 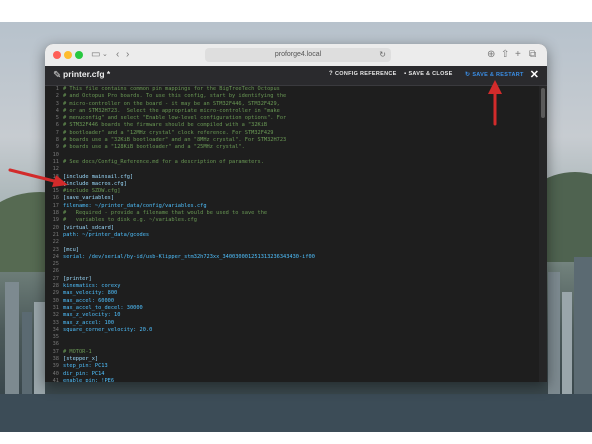 What do you see at coordinates (103, 307) in the screenshot?
I see `line-text: max_accel_to_decel: 30000` at bounding box center [103, 307].